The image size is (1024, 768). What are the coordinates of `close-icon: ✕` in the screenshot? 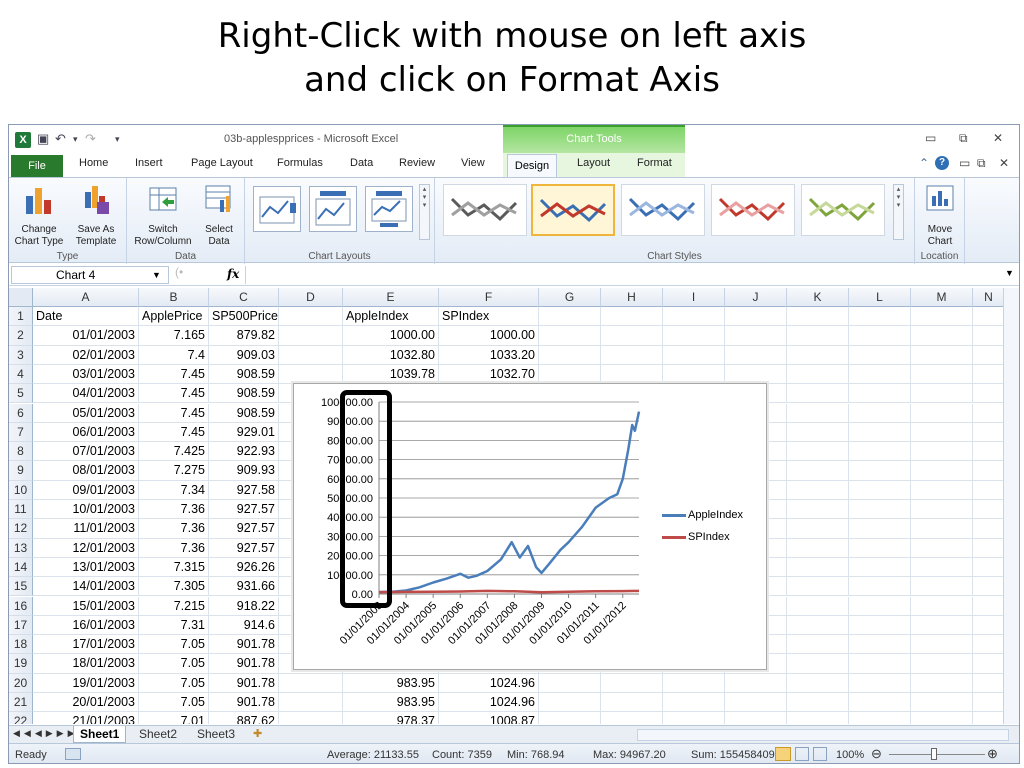 It's located at (998, 138).